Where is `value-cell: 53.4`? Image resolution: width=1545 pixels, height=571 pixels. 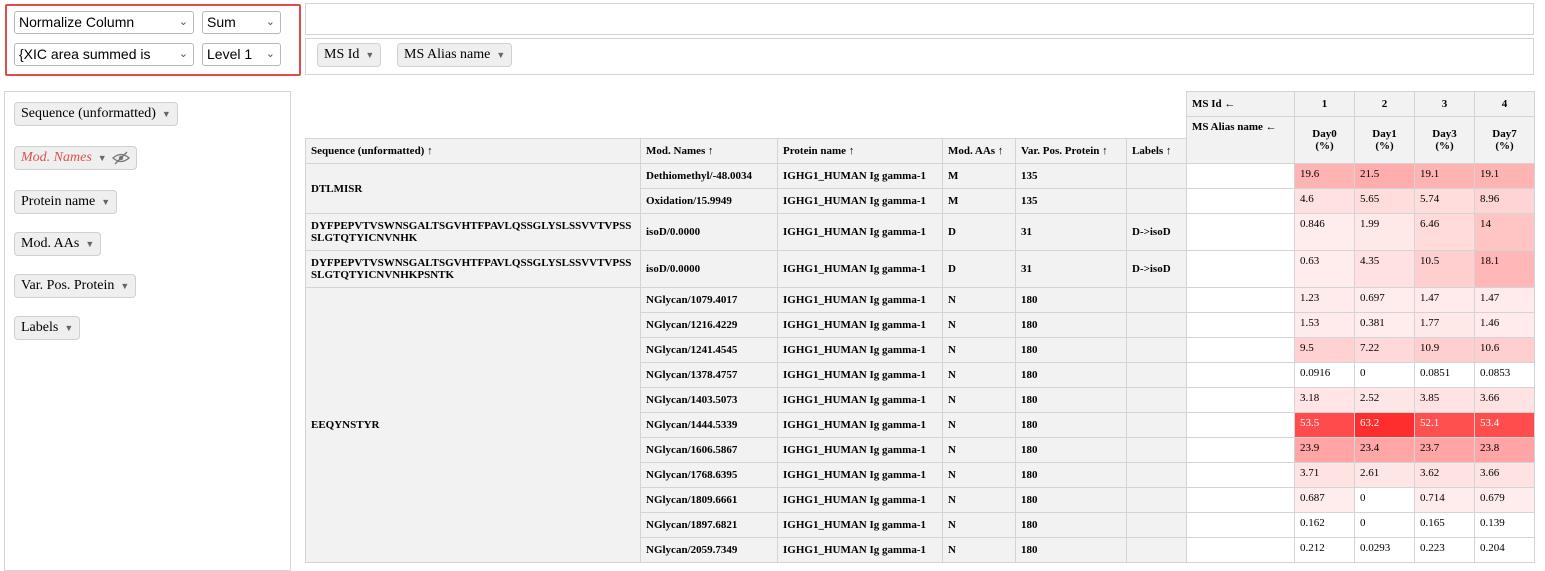 value-cell: 53.4 is located at coordinates (1504, 425).